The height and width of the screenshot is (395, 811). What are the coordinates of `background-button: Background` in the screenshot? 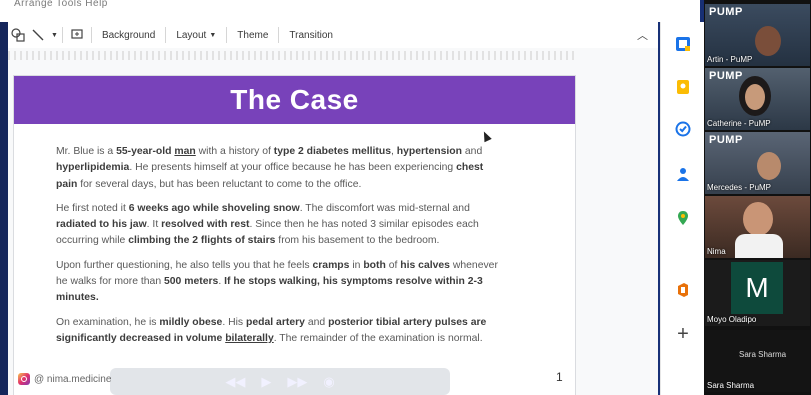 It's located at (128, 35).